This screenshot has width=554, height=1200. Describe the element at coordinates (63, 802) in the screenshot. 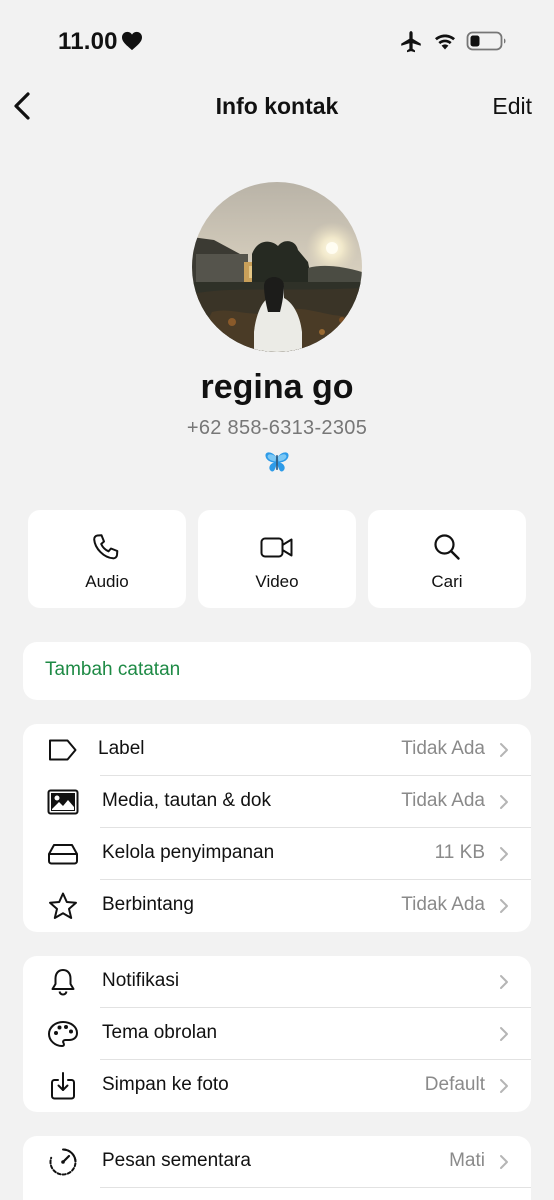

I see `image-icon` at that location.